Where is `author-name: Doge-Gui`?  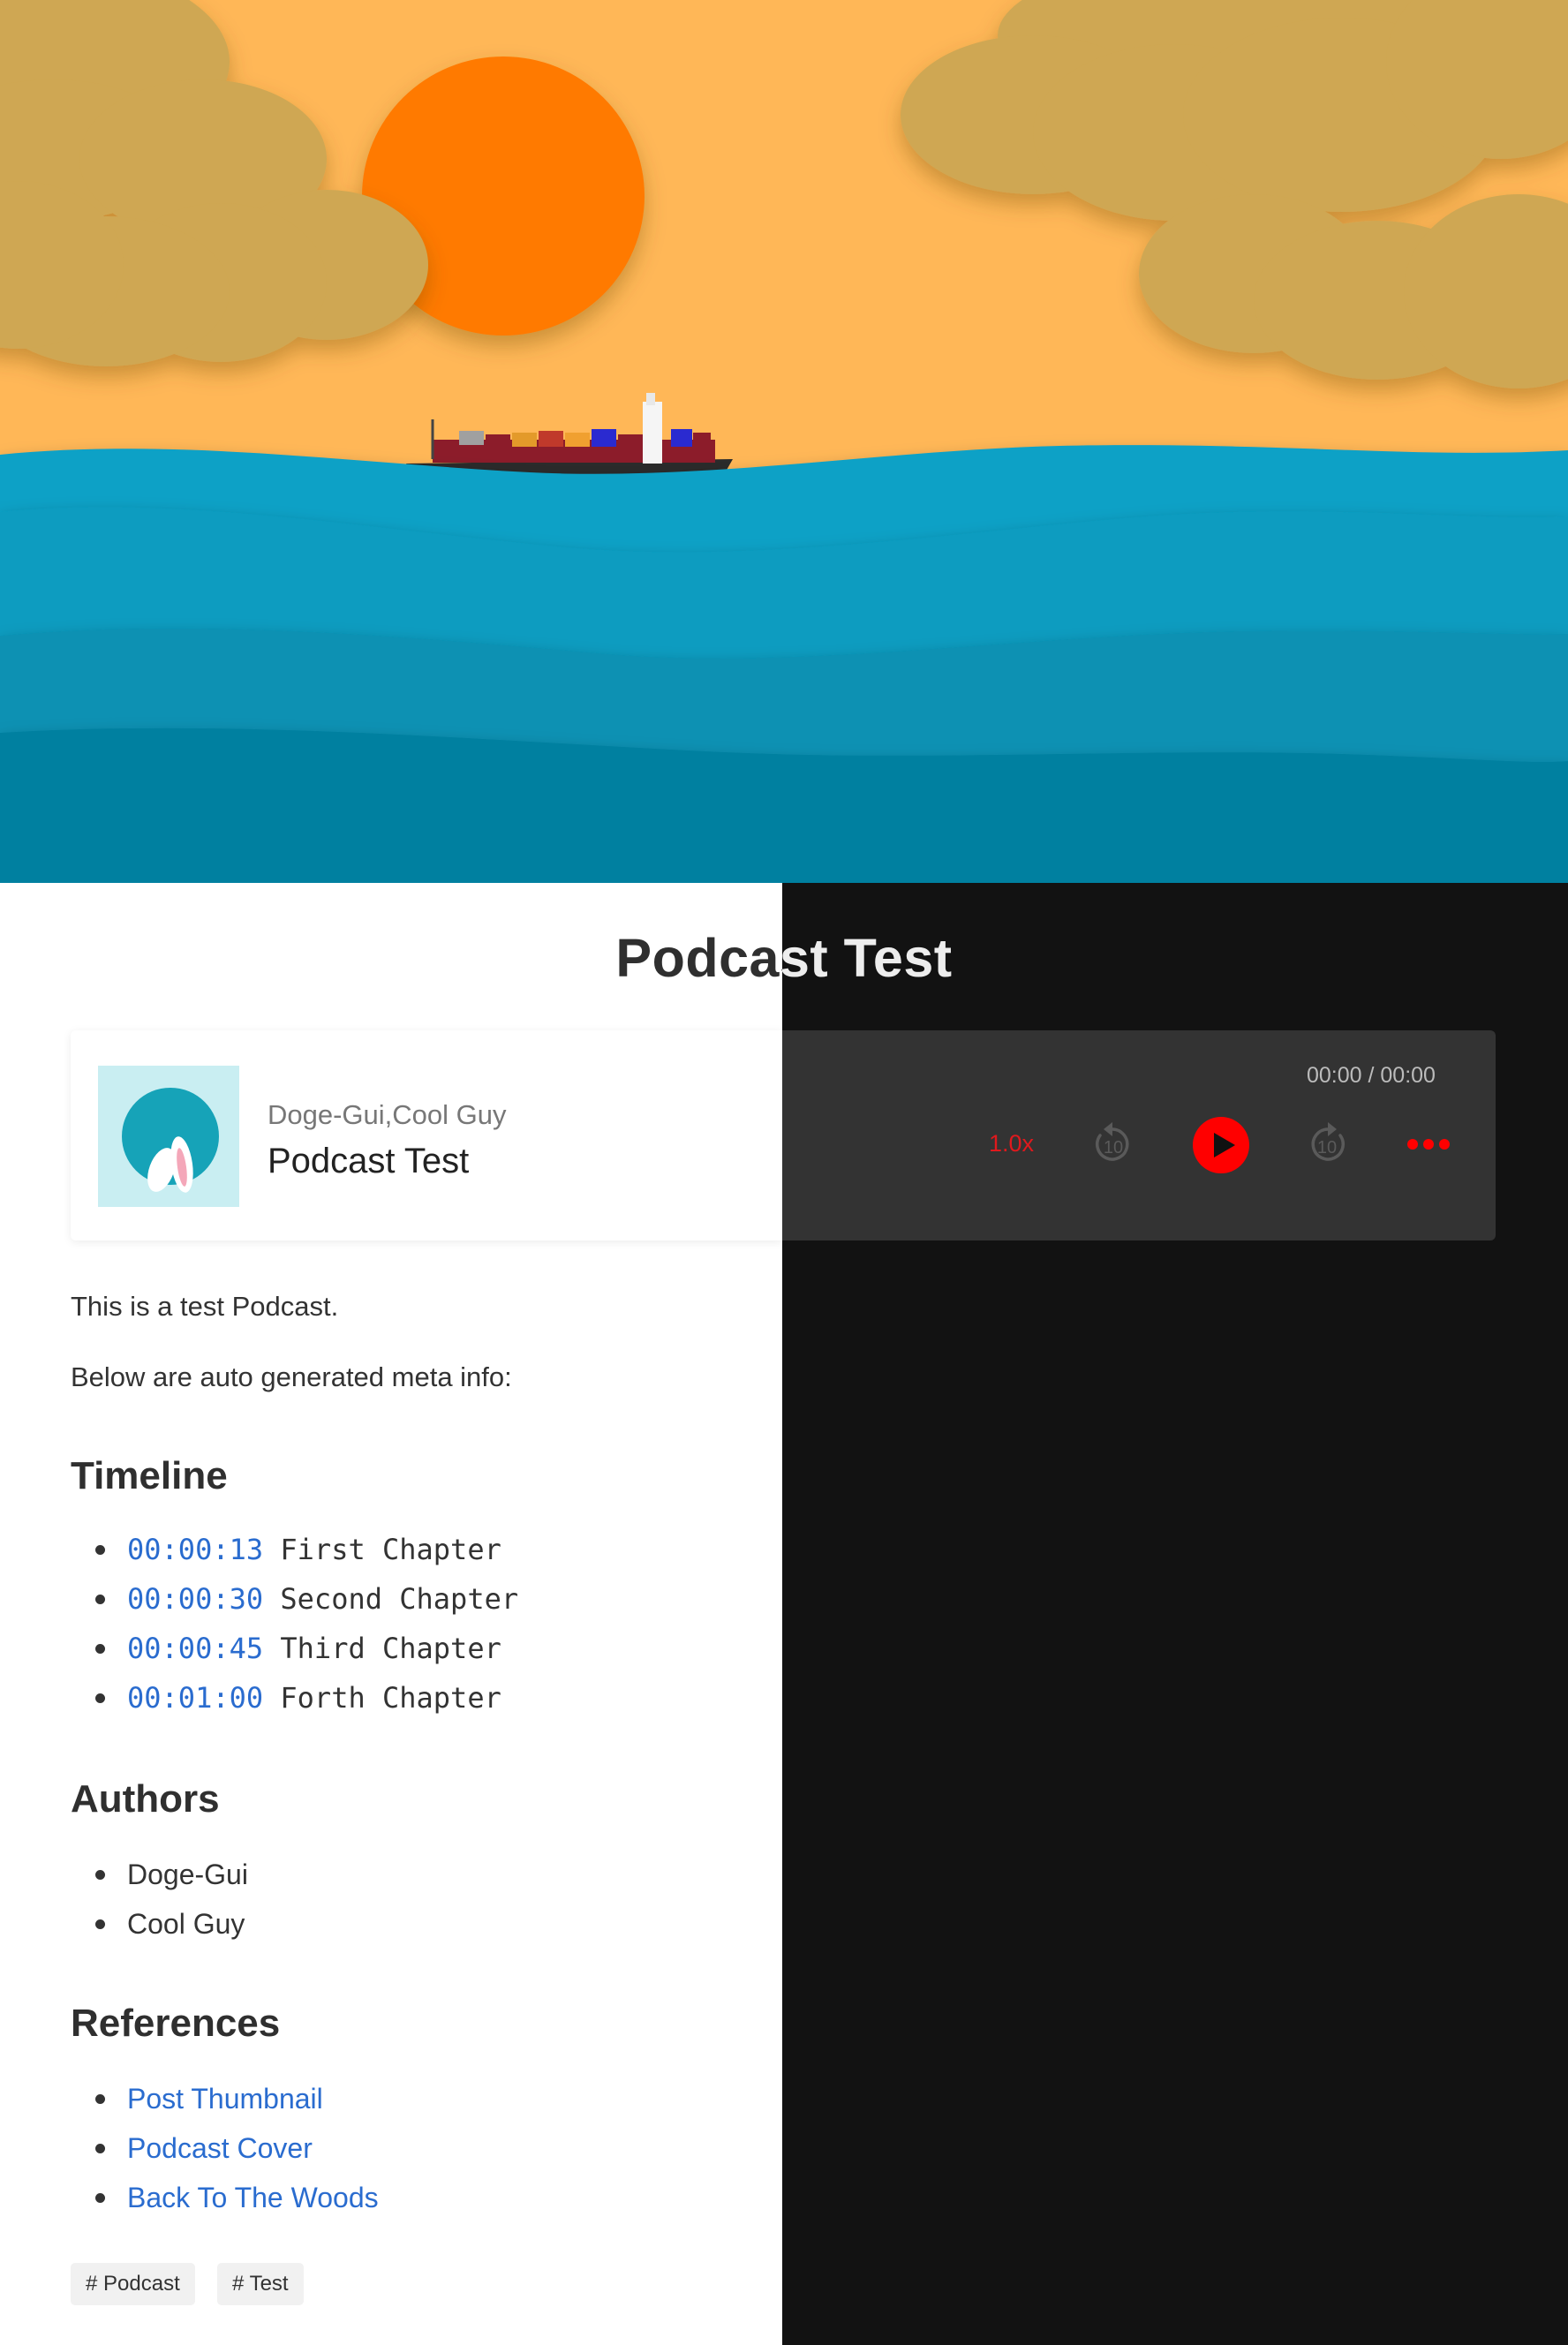 author-name: Doge-Gui is located at coordinates (187, 1874).